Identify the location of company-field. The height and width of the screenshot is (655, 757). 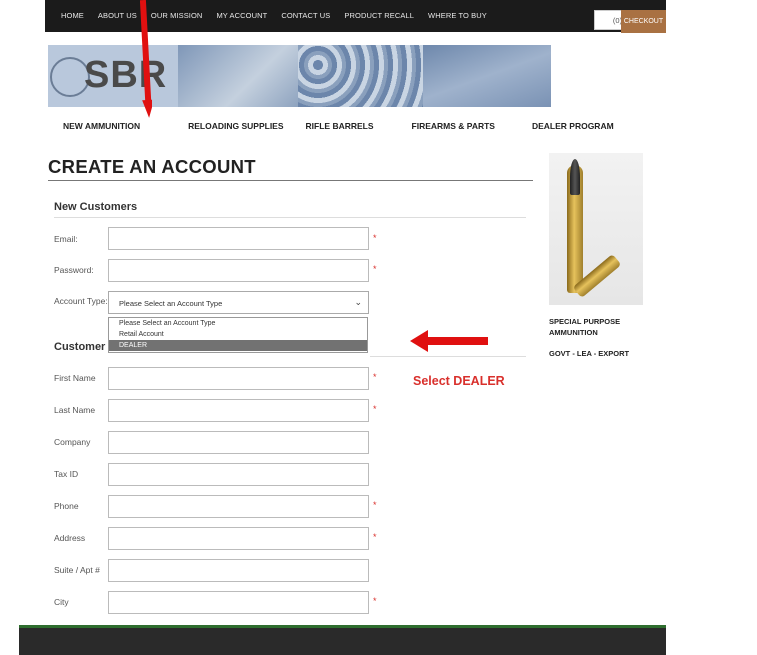
(238, 442).